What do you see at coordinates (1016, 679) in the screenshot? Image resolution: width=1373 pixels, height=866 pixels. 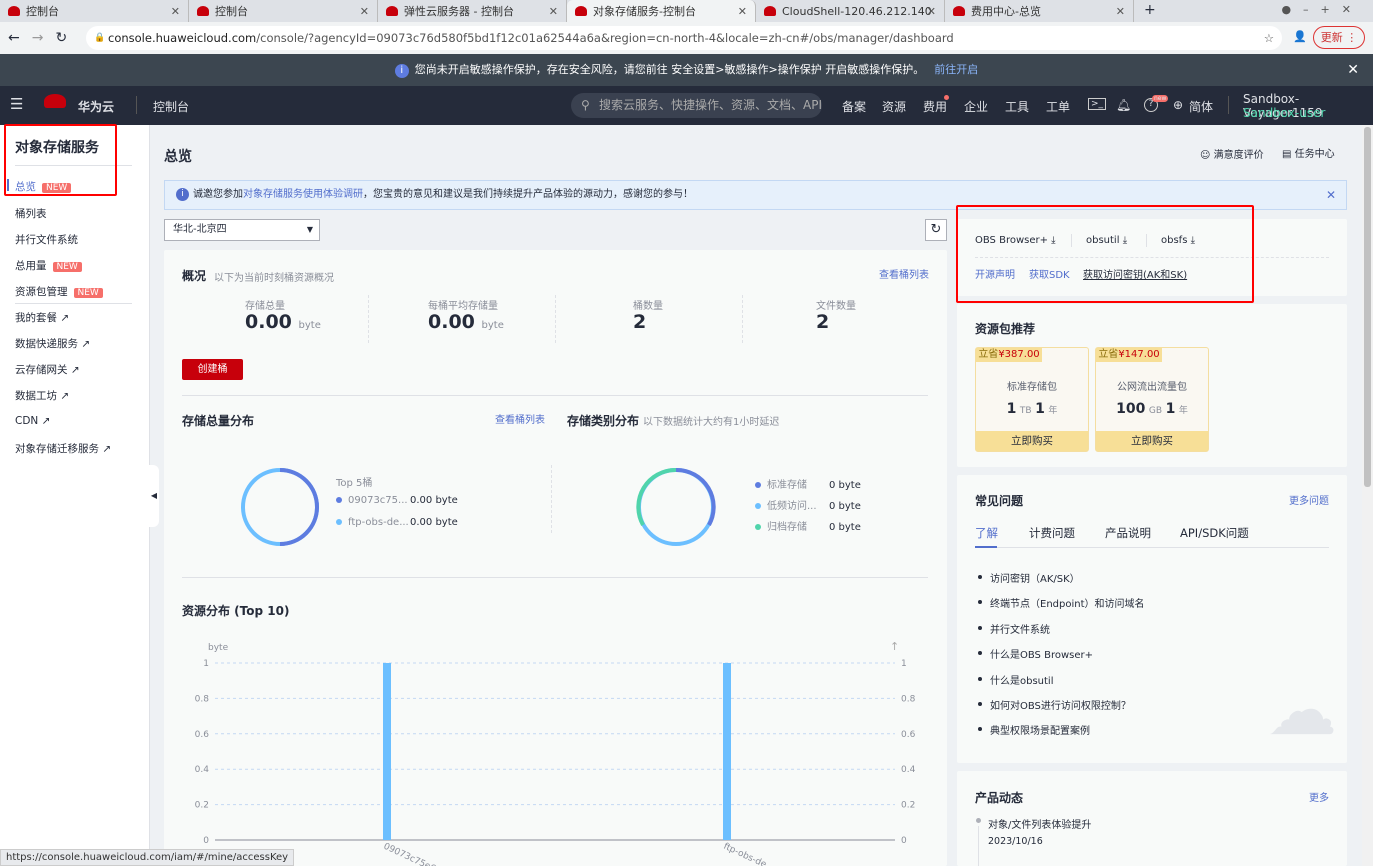 I see `faq-item: 什么是obsutil` at bounding box center [1016, 679].